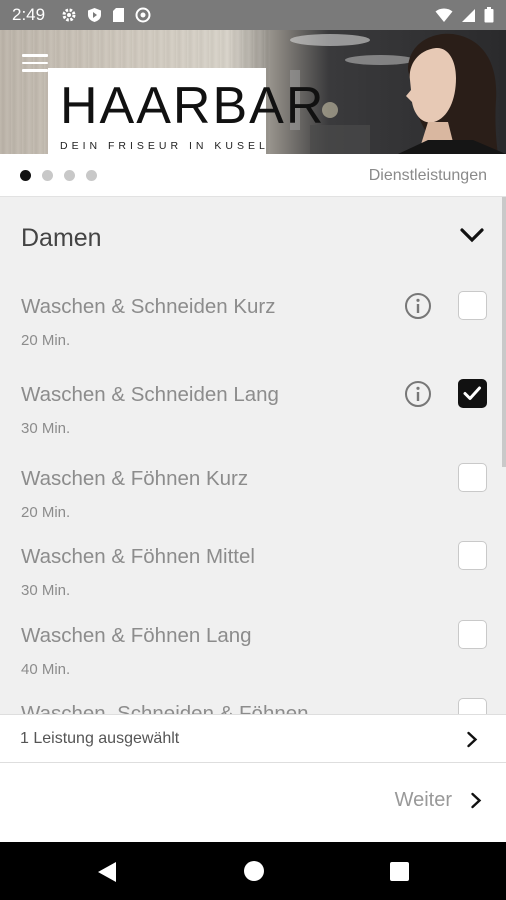 The height and width of the screenshot is (900, 506). Describe the element at coordinates (253, 802) in the screenshot. I see `footer: Weiter` at that location.